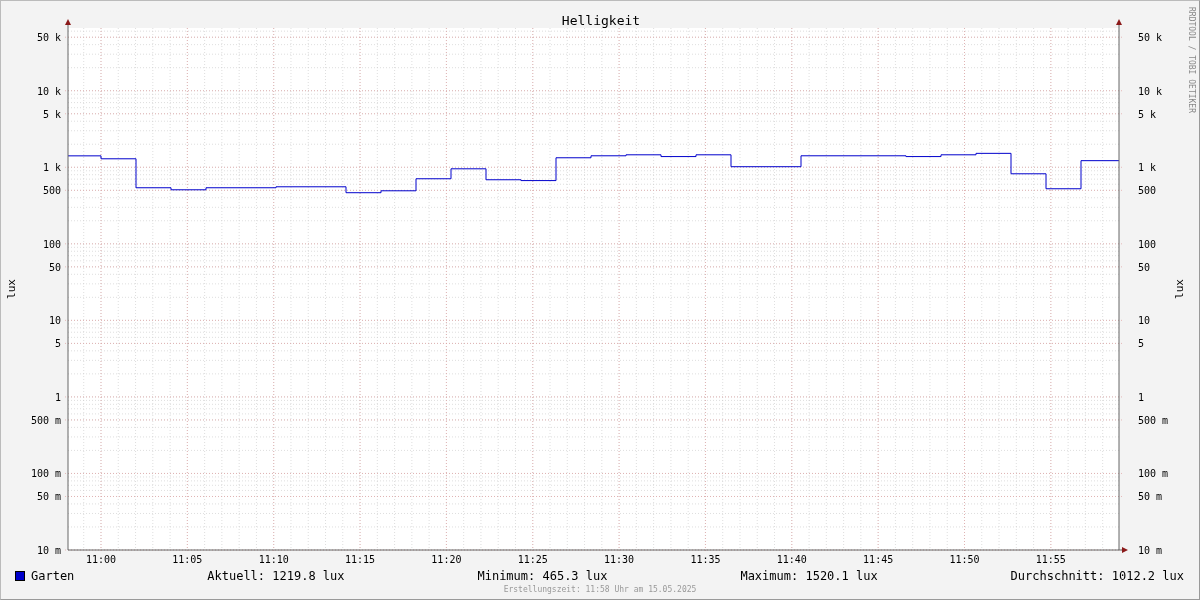 The height and width of the screenshot is (600, 1200). What do you see at coordinates (705, 559) in the screenshot?
I see `x-tick-label: 11:35` at bounding box center [705, 559].